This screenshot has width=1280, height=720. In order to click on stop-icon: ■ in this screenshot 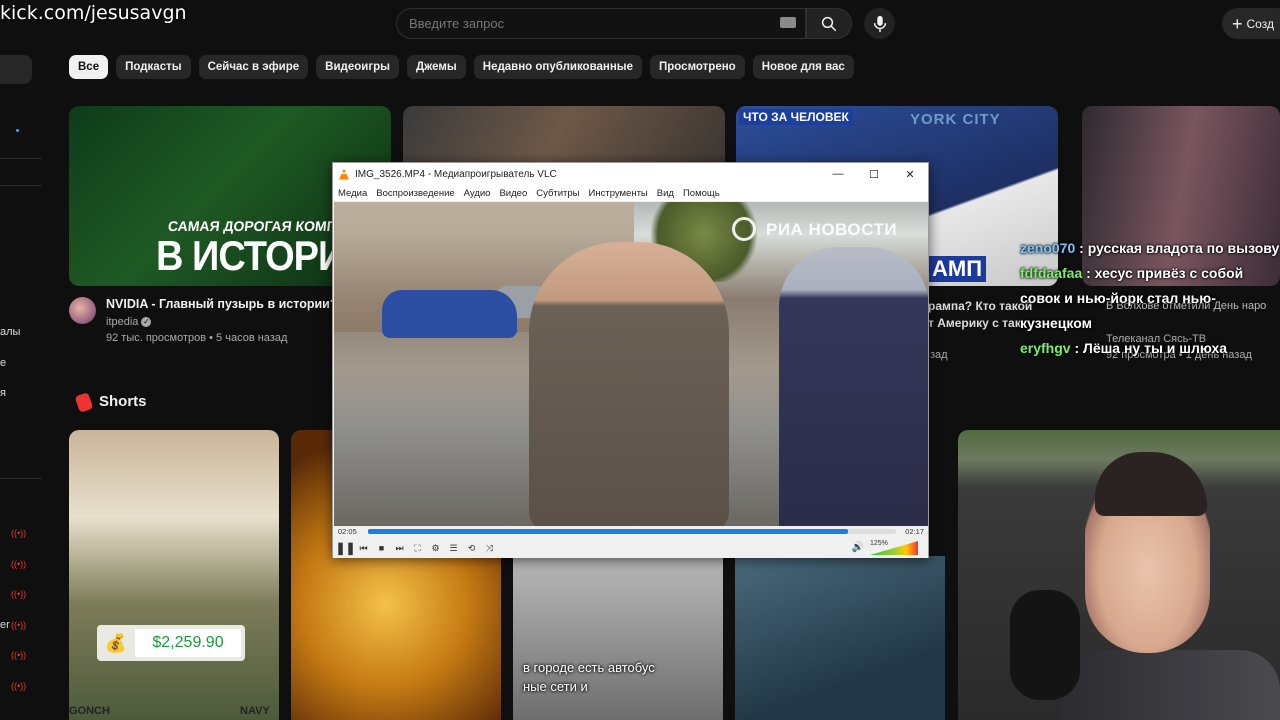, I will do `click(381, 548)`.